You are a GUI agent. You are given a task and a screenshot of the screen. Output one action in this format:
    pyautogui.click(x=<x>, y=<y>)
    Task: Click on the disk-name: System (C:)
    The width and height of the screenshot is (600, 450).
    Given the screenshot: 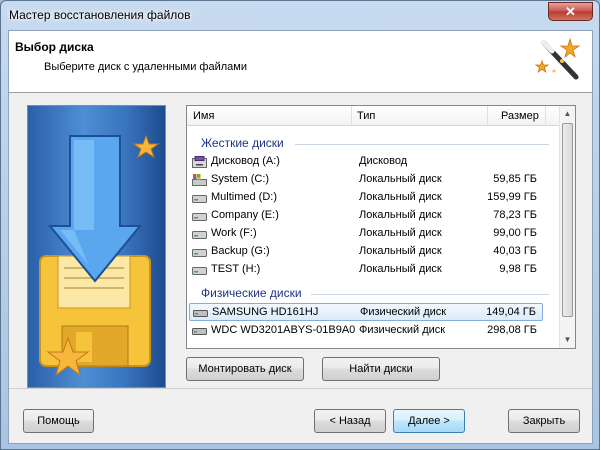 What is the action you would take?
    pyautogui.click(x=240, y=179)
    